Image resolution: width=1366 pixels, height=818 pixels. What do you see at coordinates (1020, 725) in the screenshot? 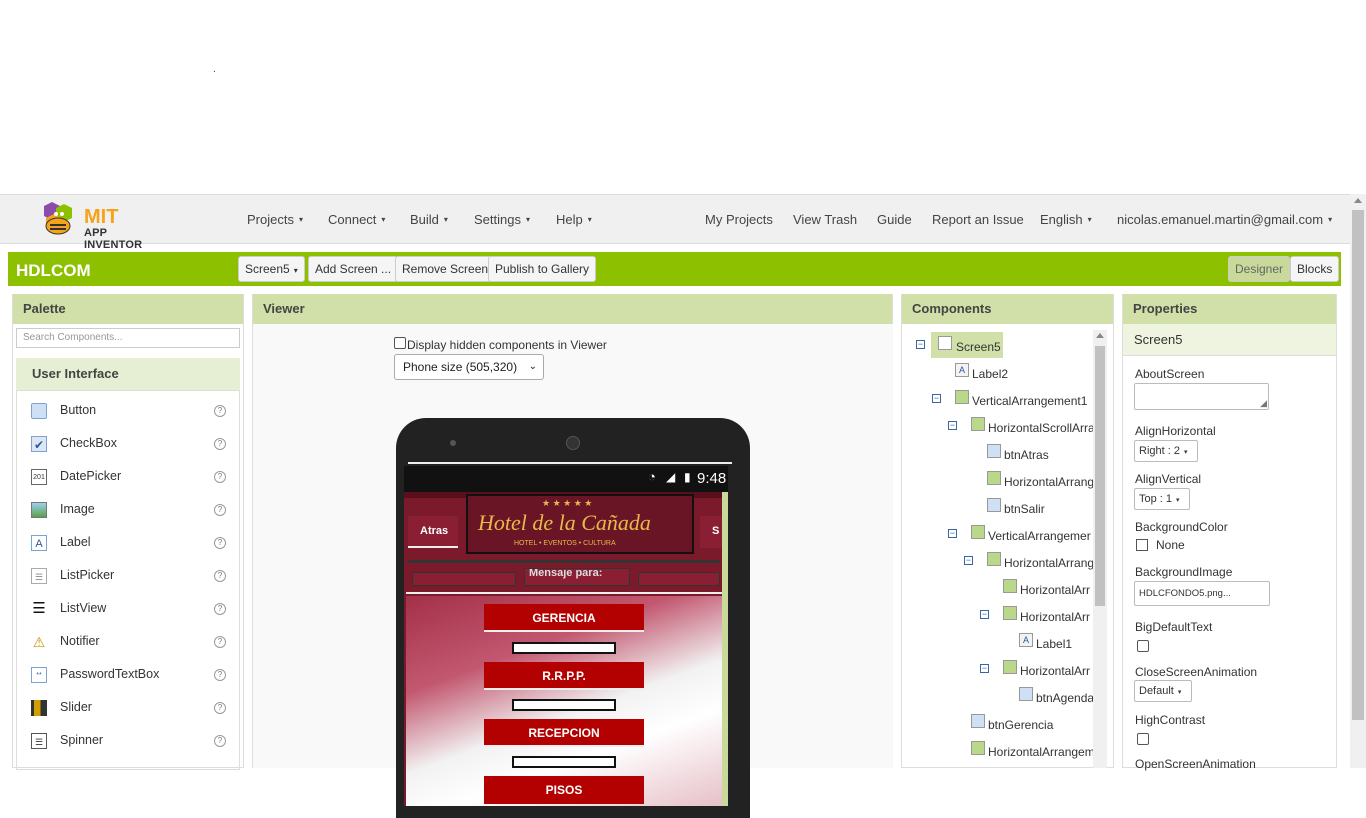
I see `tree-item-btngerencia: btnGerencia` at bounding box center [1020, 725].